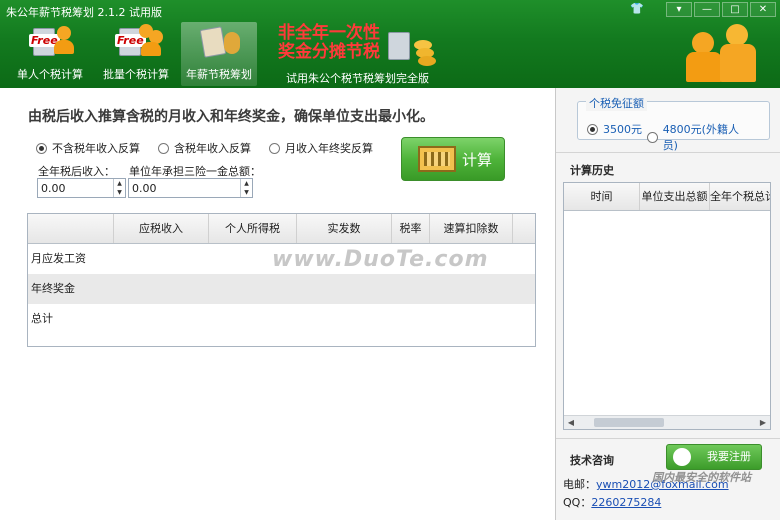 The width and height of the screenshot is (780, 520). Describe the element at coordinates (88, 148) in the screenshot. I see `radio-after-tax-income: 不含税年收入反算` at that location.